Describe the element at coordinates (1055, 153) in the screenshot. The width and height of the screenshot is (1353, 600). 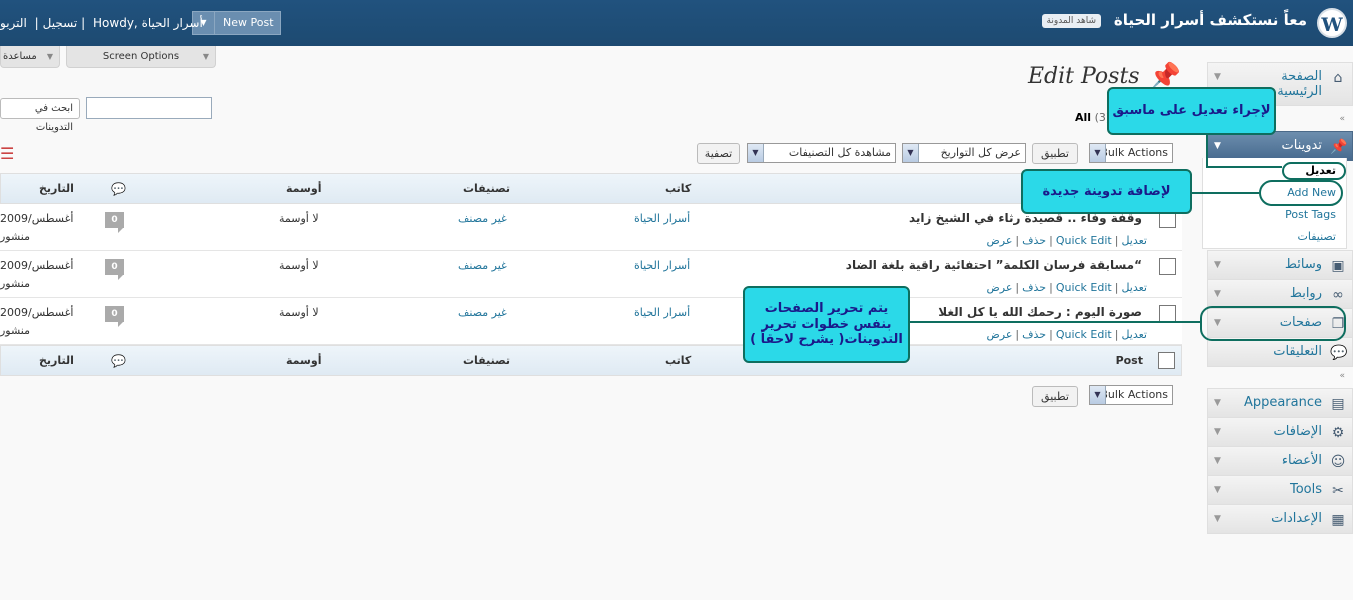
I see `apply-button-top: تطبيق` at that location.